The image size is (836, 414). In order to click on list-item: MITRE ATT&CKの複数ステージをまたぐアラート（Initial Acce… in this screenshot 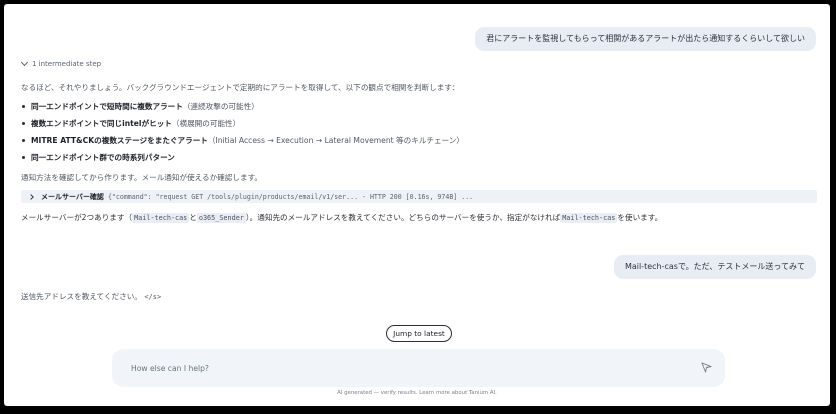, I will do `click(242, 143)`.